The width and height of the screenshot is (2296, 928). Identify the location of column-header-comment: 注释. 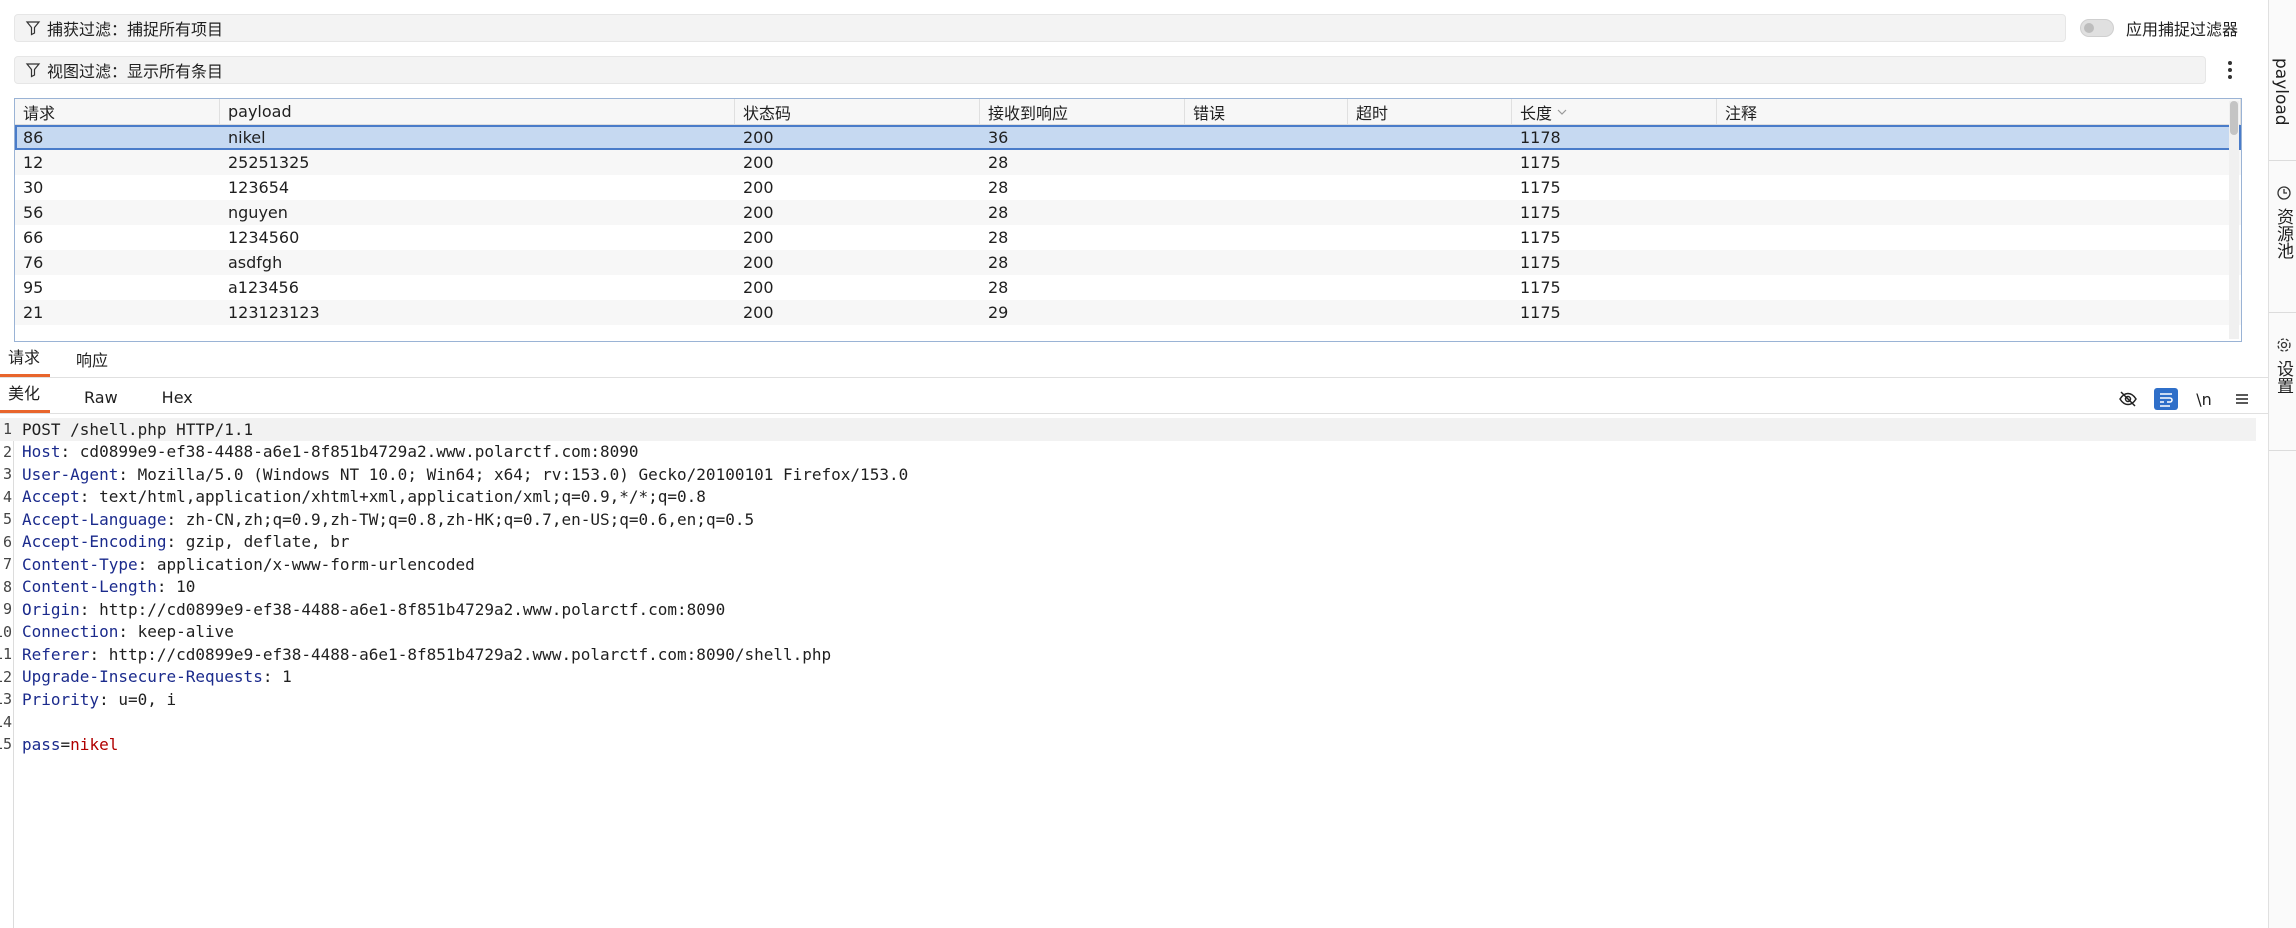
(1979, 111).